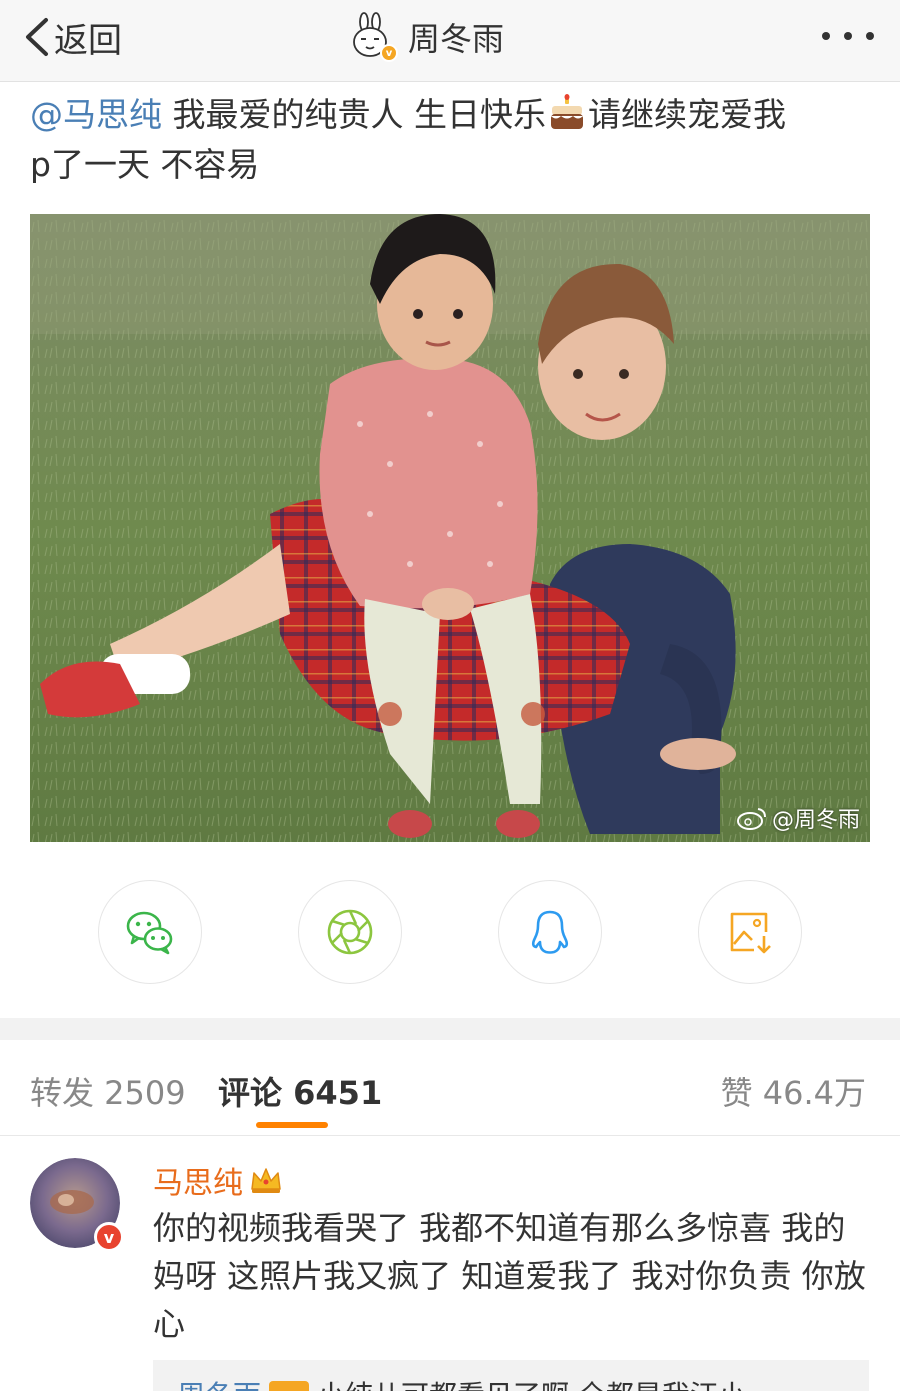  I want to click on back-button: 返回, so click(72, 37).